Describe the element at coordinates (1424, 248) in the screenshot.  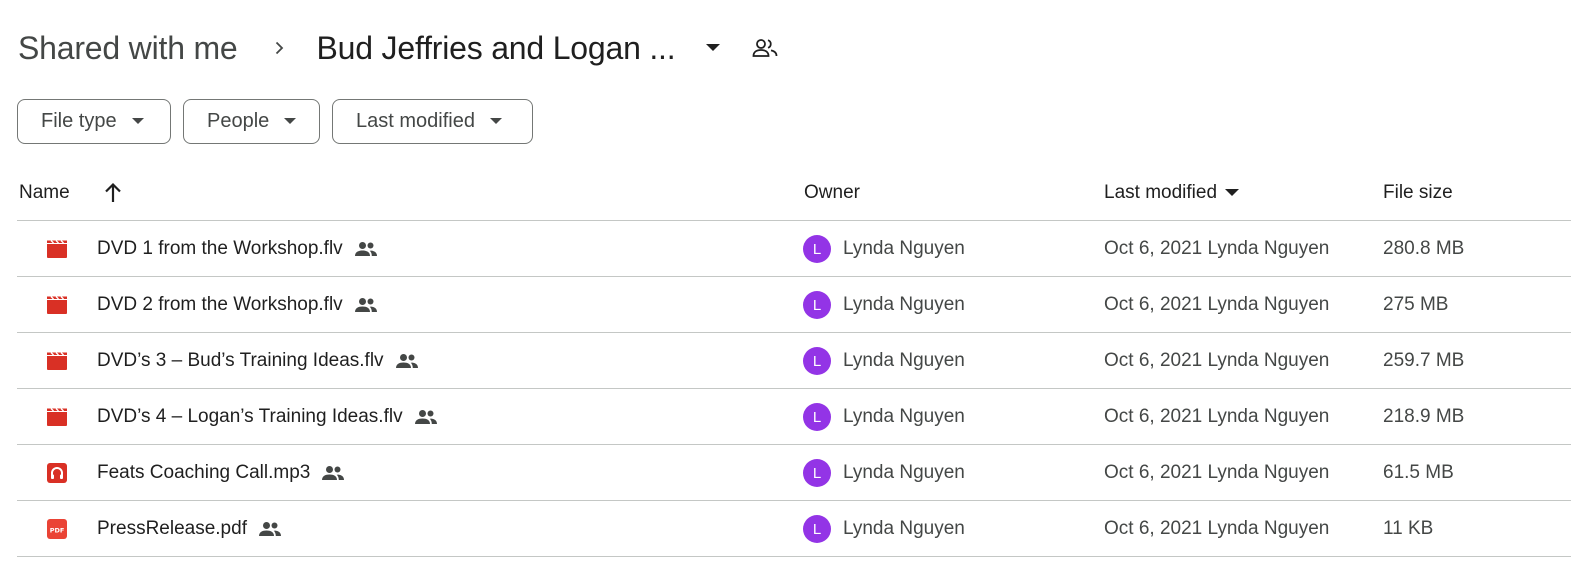
I see `file-size-cell: 280.8 MB` at that location.